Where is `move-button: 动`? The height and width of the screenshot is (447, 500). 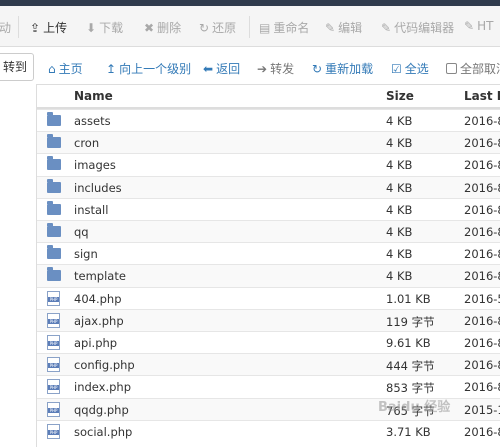
move-button: 动 is located at coordinates (5, 27).